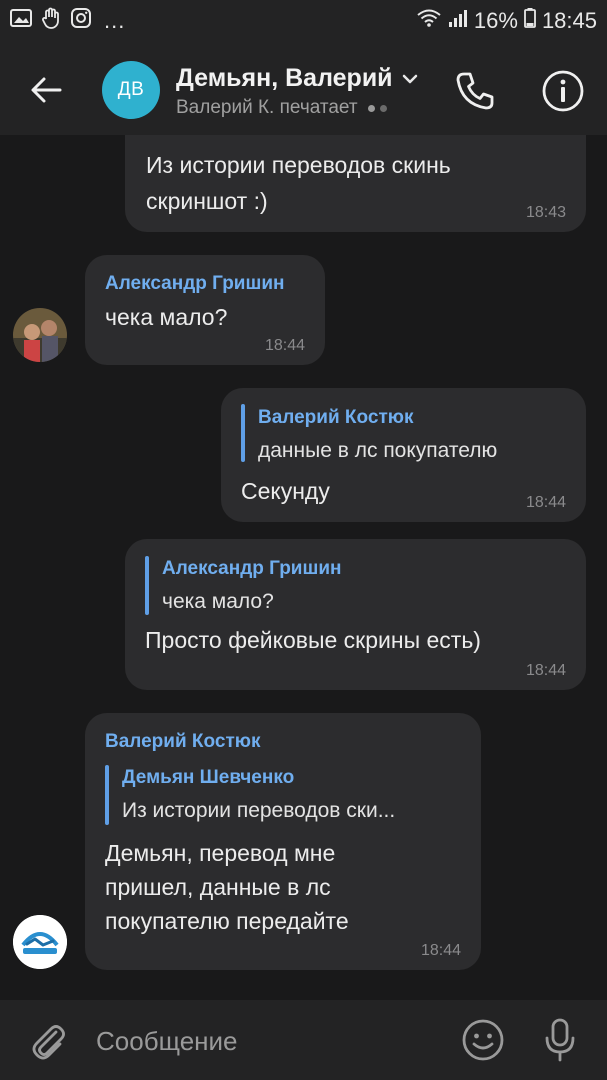  I want to click on back-arrow-icon, so click(46, 90).